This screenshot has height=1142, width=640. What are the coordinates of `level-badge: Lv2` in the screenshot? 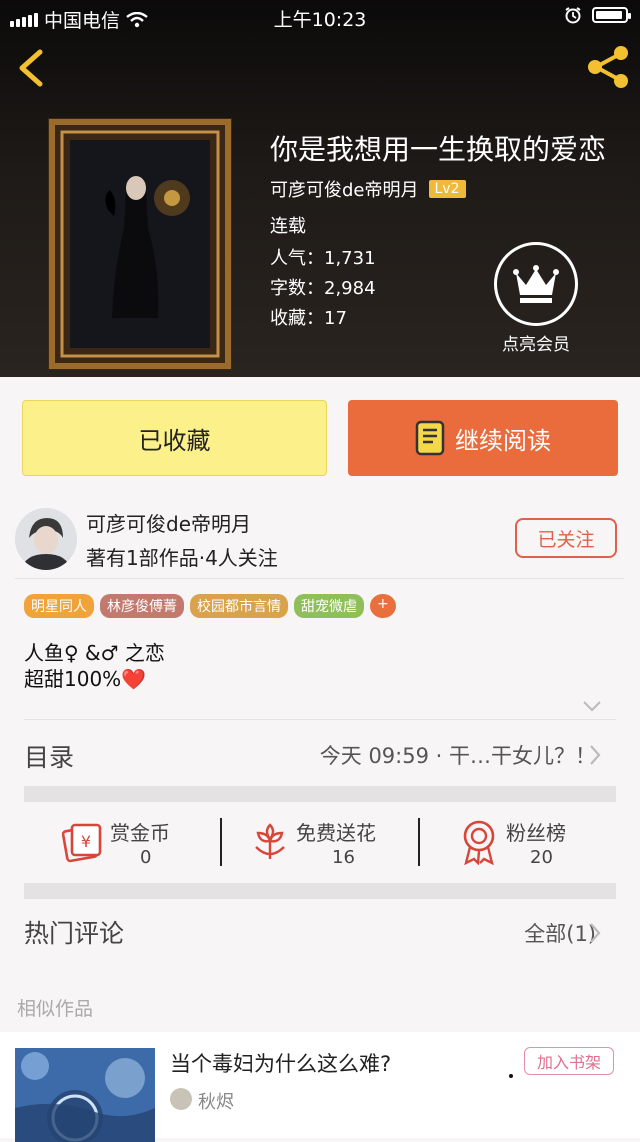 It's located at (447, 189).